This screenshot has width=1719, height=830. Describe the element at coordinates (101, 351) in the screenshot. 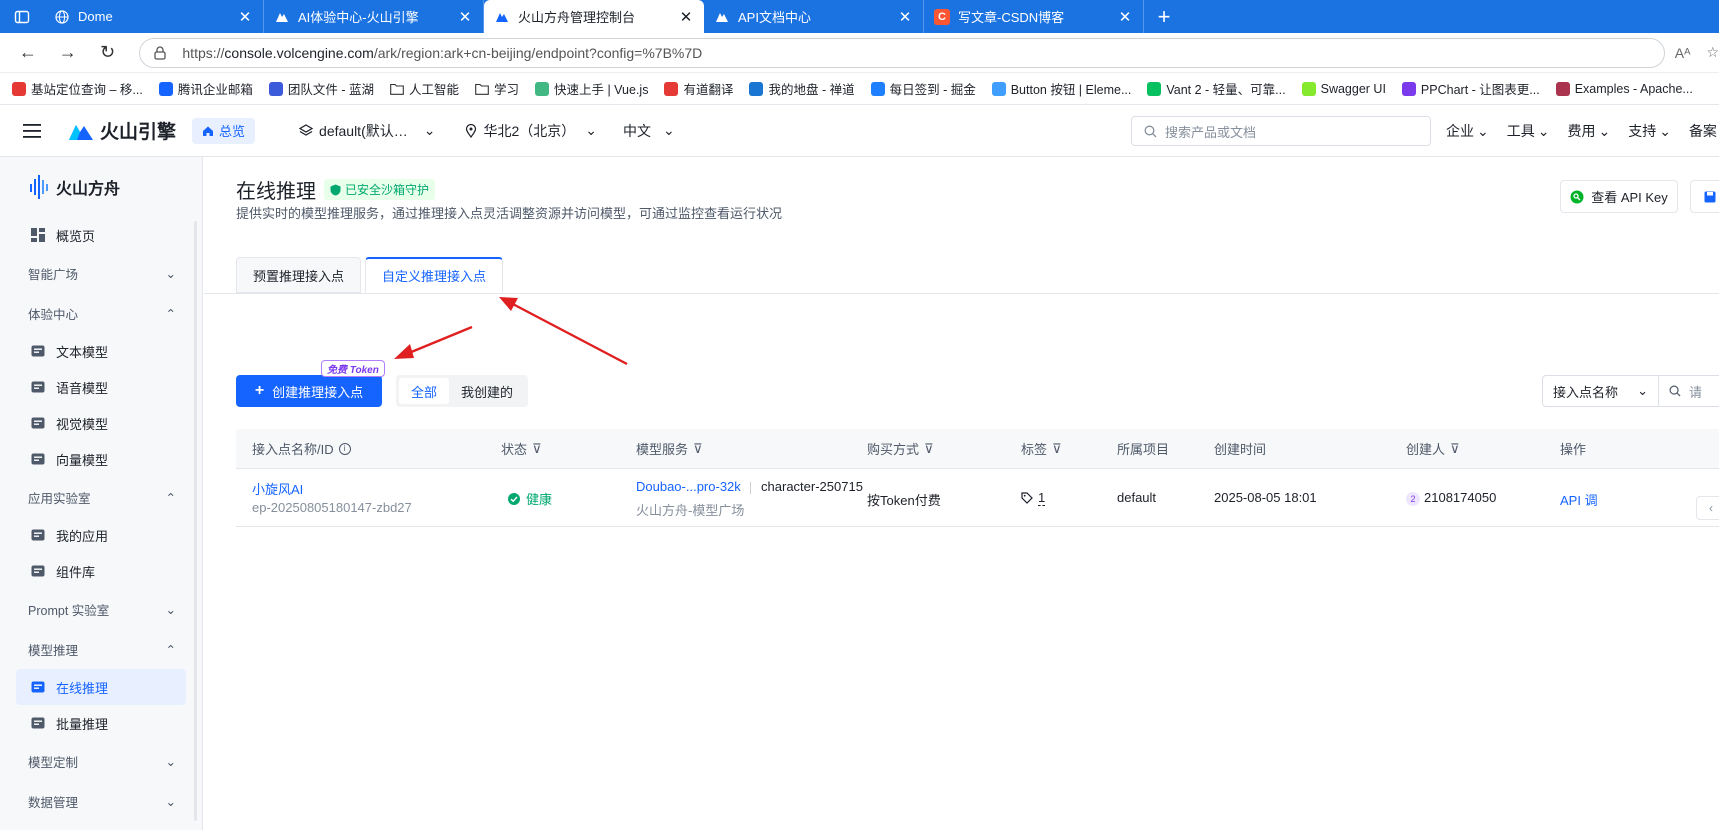

I see `sidebar-item: 文本模型` at that location.